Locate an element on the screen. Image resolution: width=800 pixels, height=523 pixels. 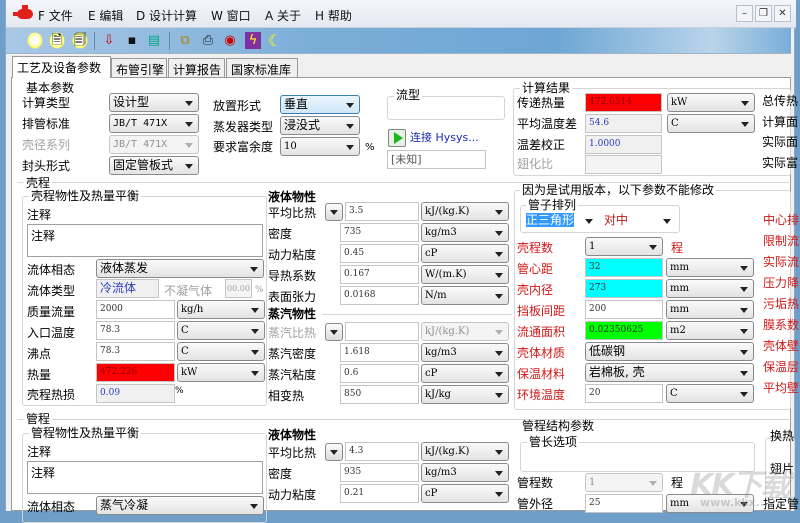
save-icon: ▪ is located at coordinates (132, 40).